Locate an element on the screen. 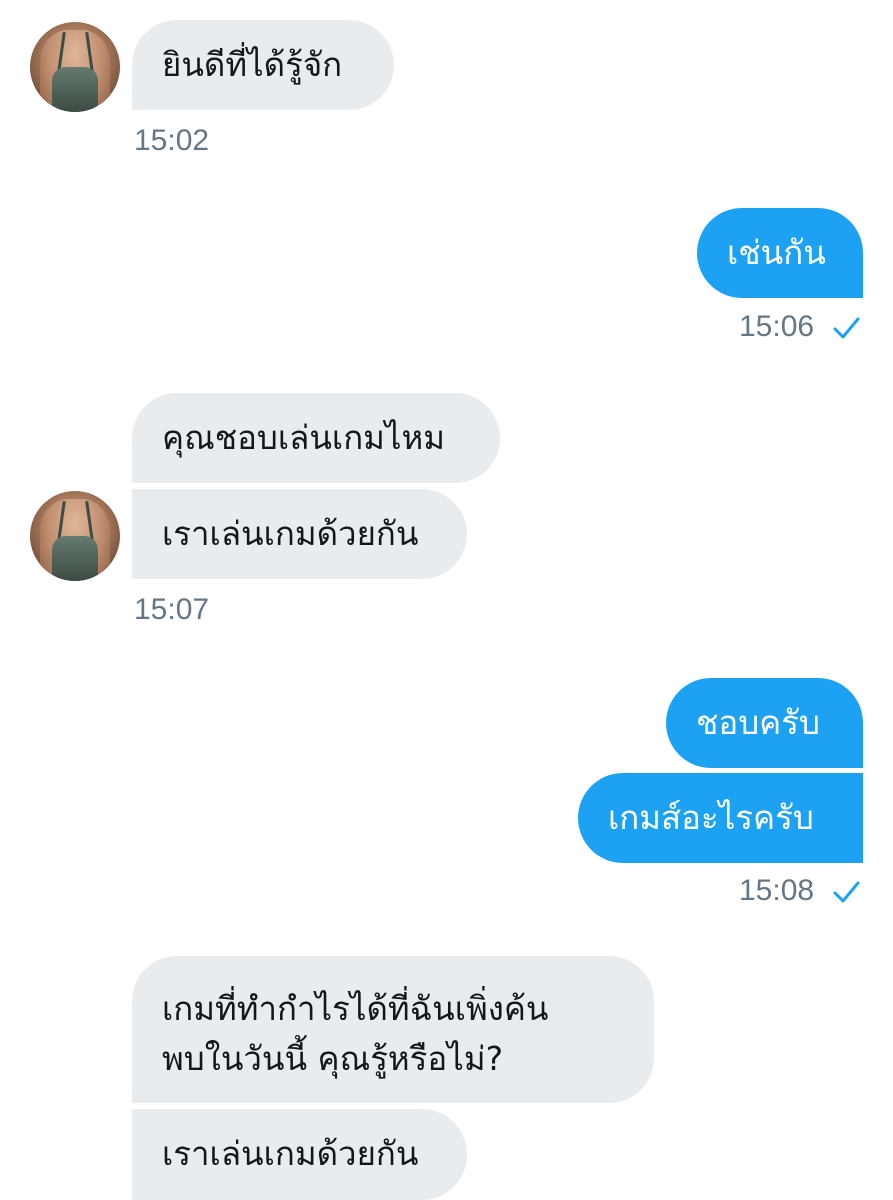  message-timestamp: 15:07 is located at coordinates (172, 609).